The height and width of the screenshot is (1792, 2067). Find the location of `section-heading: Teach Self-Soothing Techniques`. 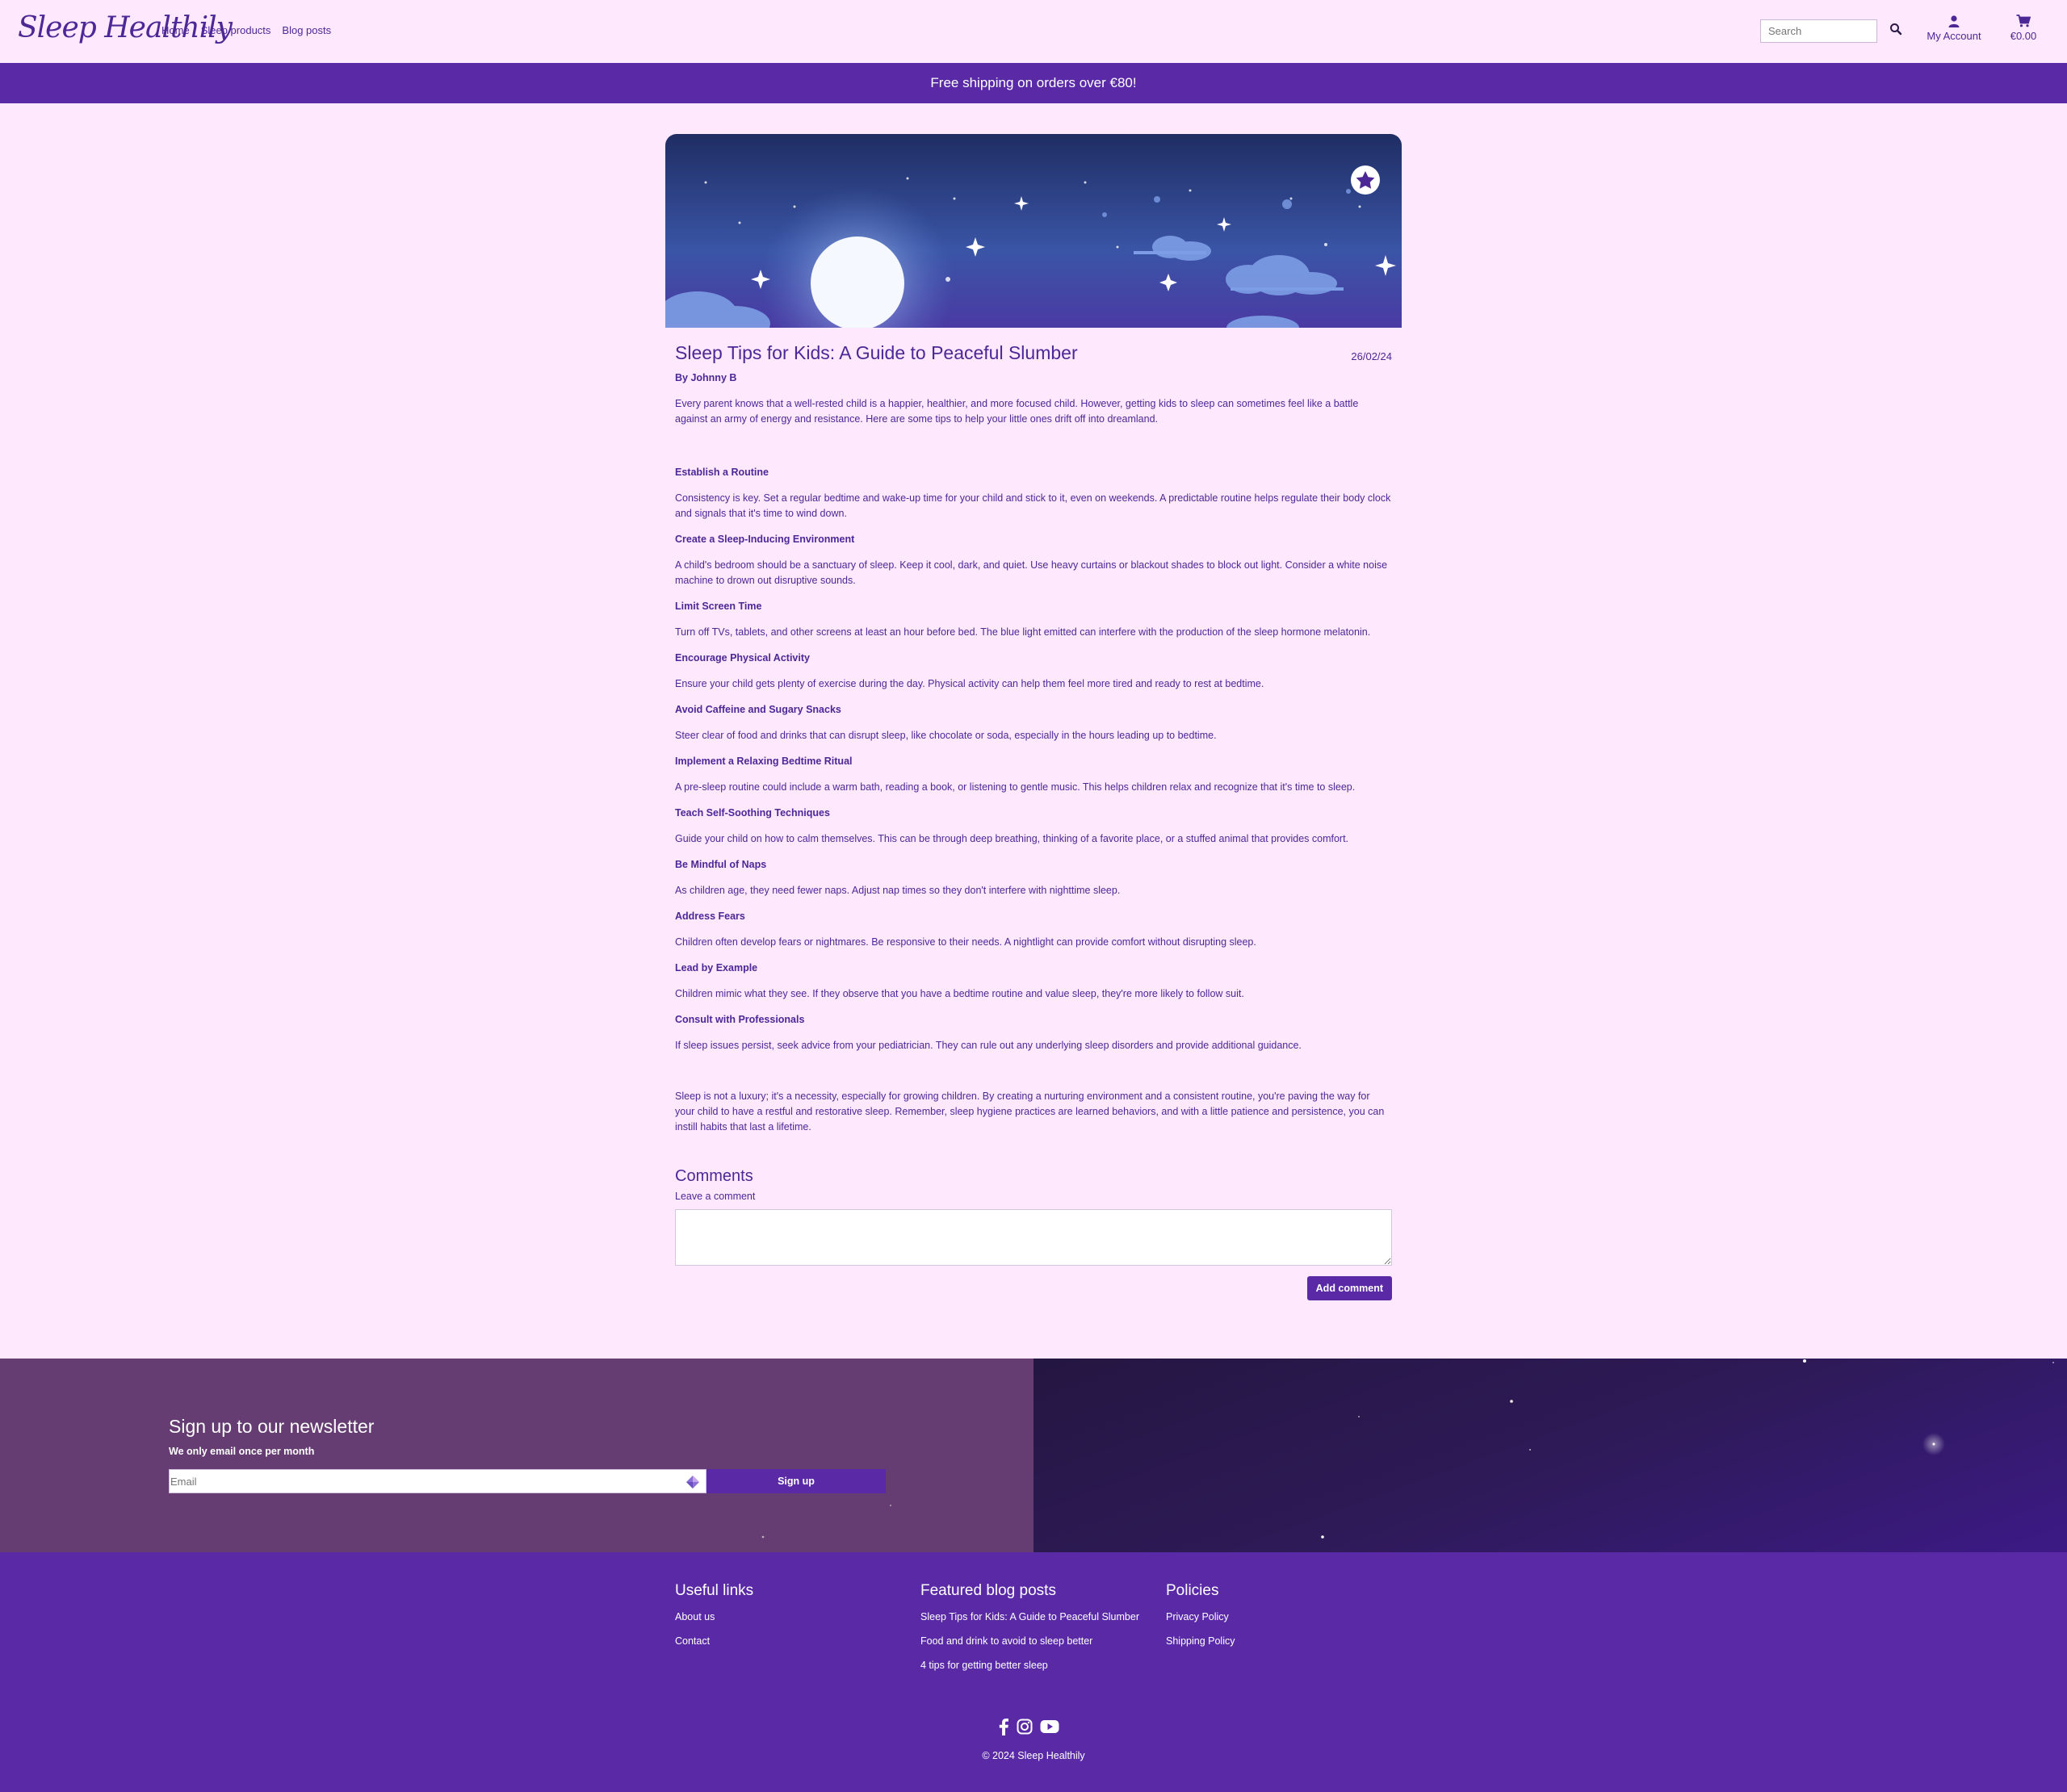

section-heading: Teach Self-Soothing Techniques is located at coordinates (752, 813).